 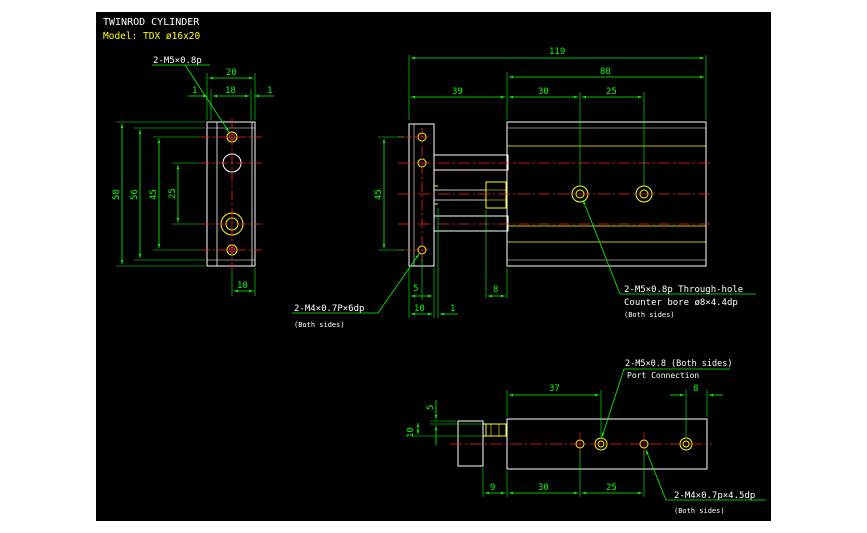 What do you see at coordinates (495, 290) in the screenshot?
I see `front-dim-8: 8` at bounding box center [495, 290].